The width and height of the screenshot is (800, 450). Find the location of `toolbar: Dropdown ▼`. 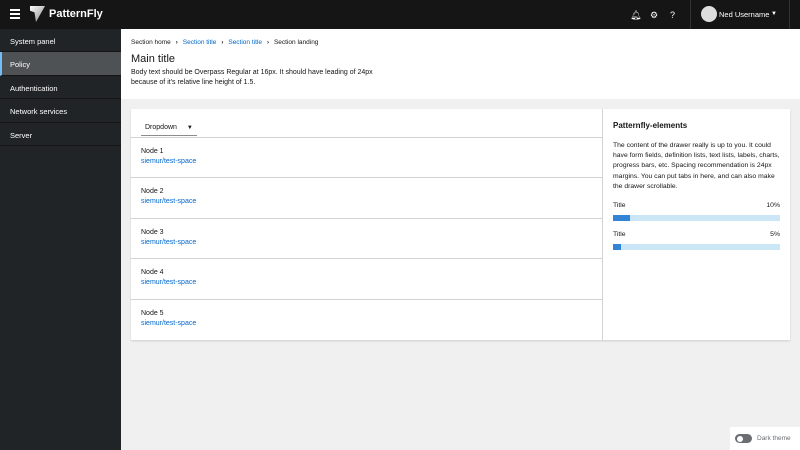

toolbar: Dropdown ▼ is located at coordinates (366, 123).